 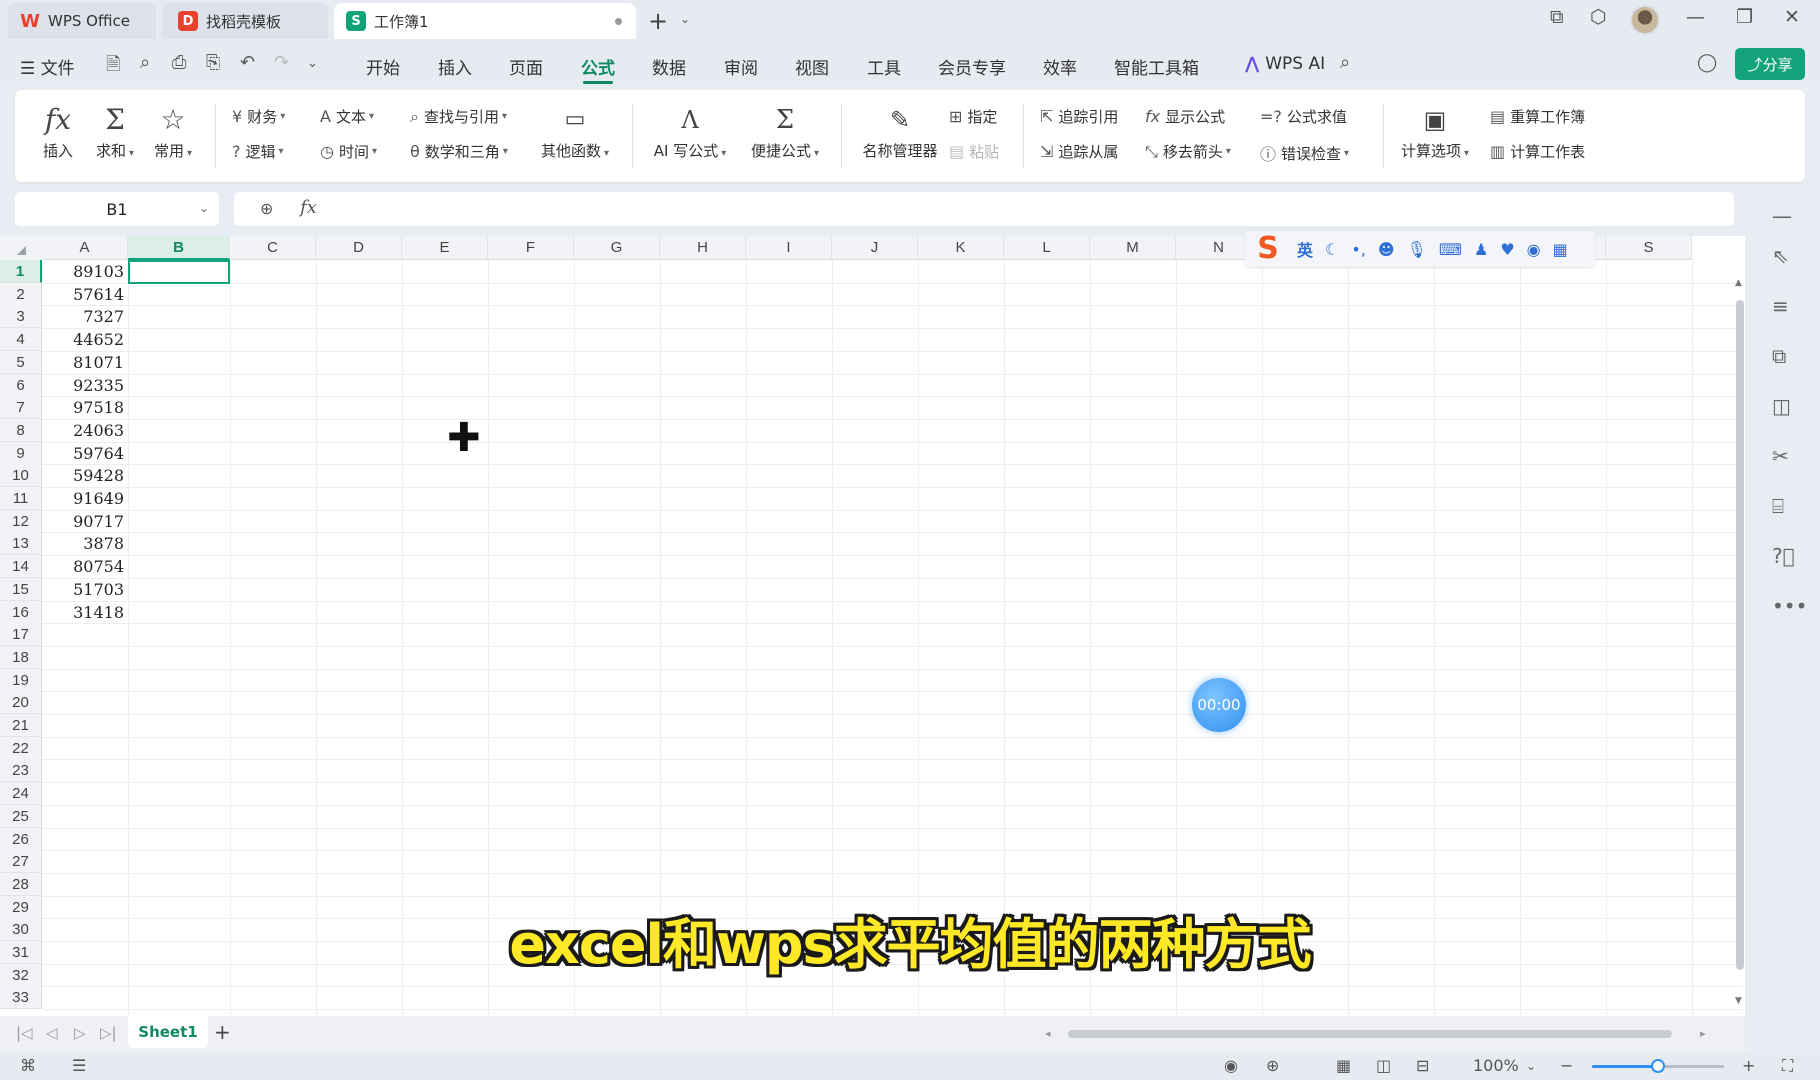 I want to click on last-sheet-icon: ▷|, so click(x=108, y=1033).